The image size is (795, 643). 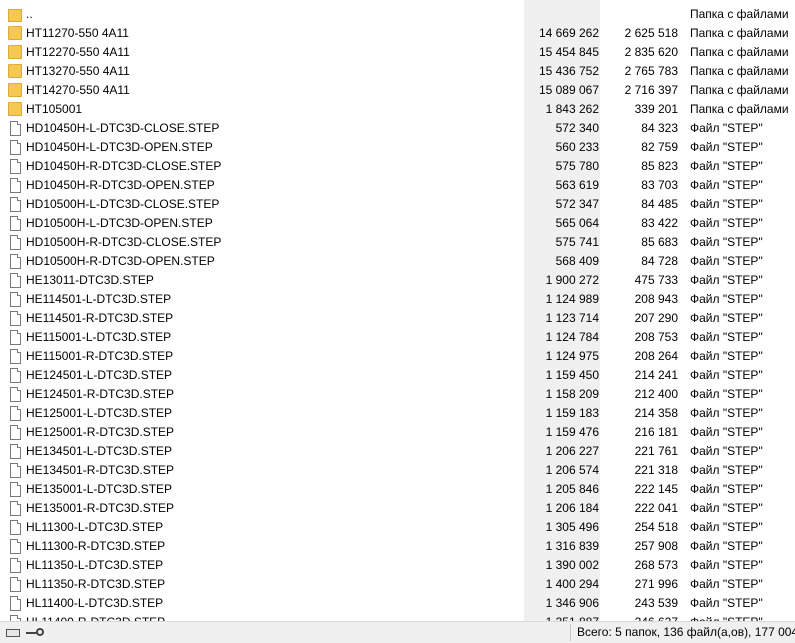 I want to click on file-name: HL11350-R-DTC3D.STEP, so click(x=96, y=584).